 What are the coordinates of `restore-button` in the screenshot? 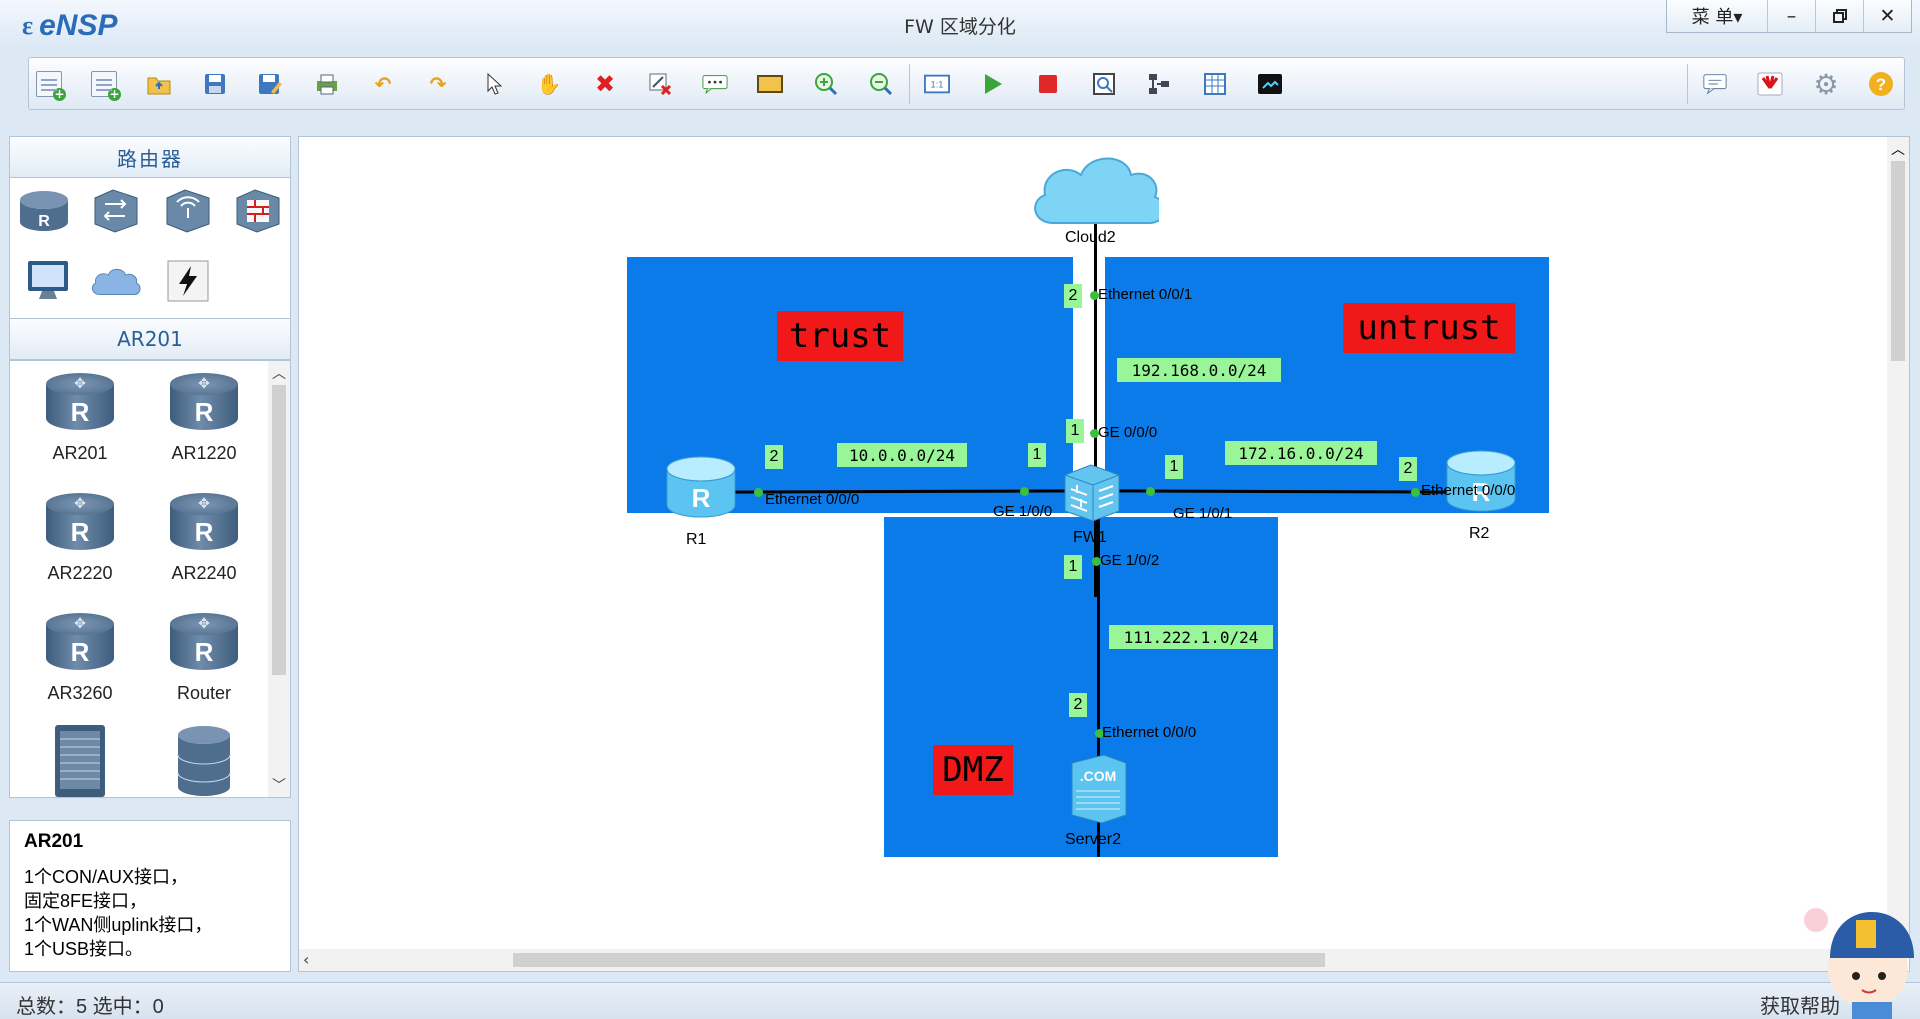 It's located at (1839, 16).